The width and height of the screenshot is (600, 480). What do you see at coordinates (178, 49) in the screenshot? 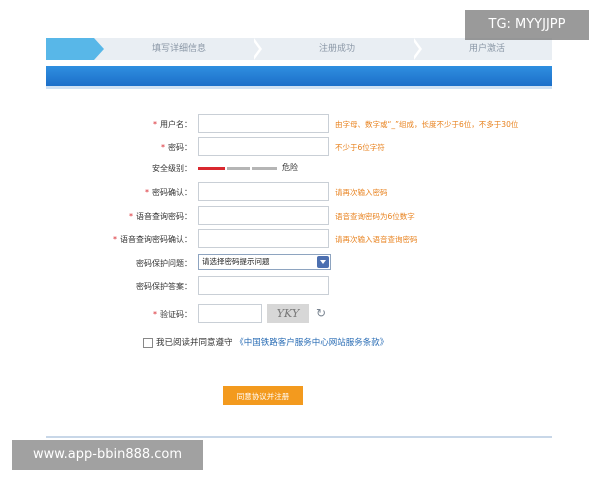
I see `step-fill-details: 填写详细信息` at bounding box center [178, 49].